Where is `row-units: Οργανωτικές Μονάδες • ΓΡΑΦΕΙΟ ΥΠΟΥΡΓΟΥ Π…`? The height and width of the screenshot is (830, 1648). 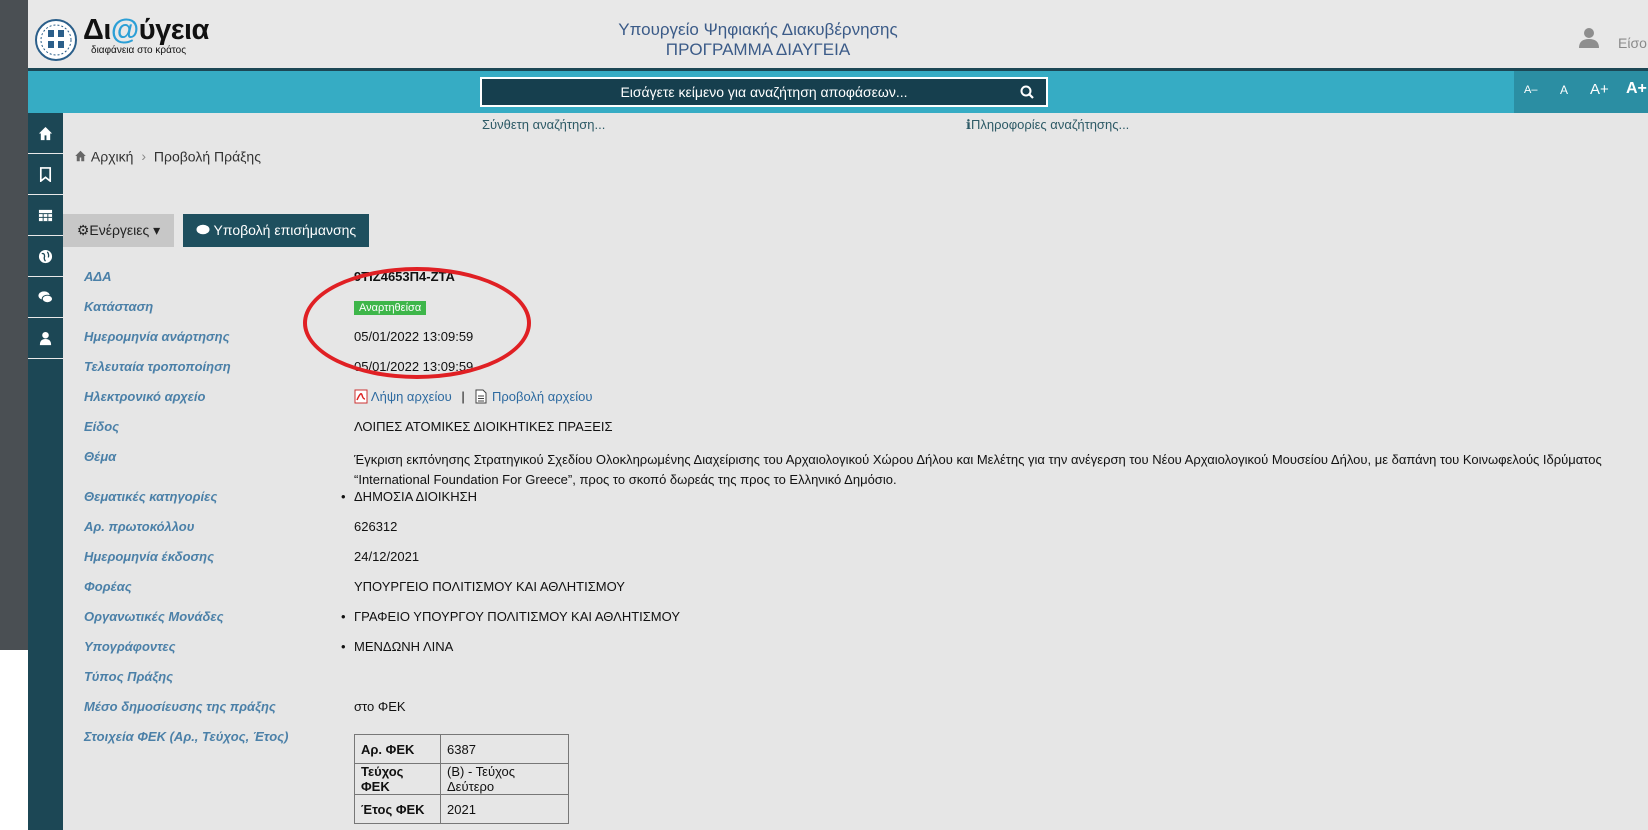
row-units: Οργανωτικές Μονάδες • ΓΡΑΦΕΙΟ ΥΠΟΥΡΓΟΥ Π… is located at coordinates (810, 621).